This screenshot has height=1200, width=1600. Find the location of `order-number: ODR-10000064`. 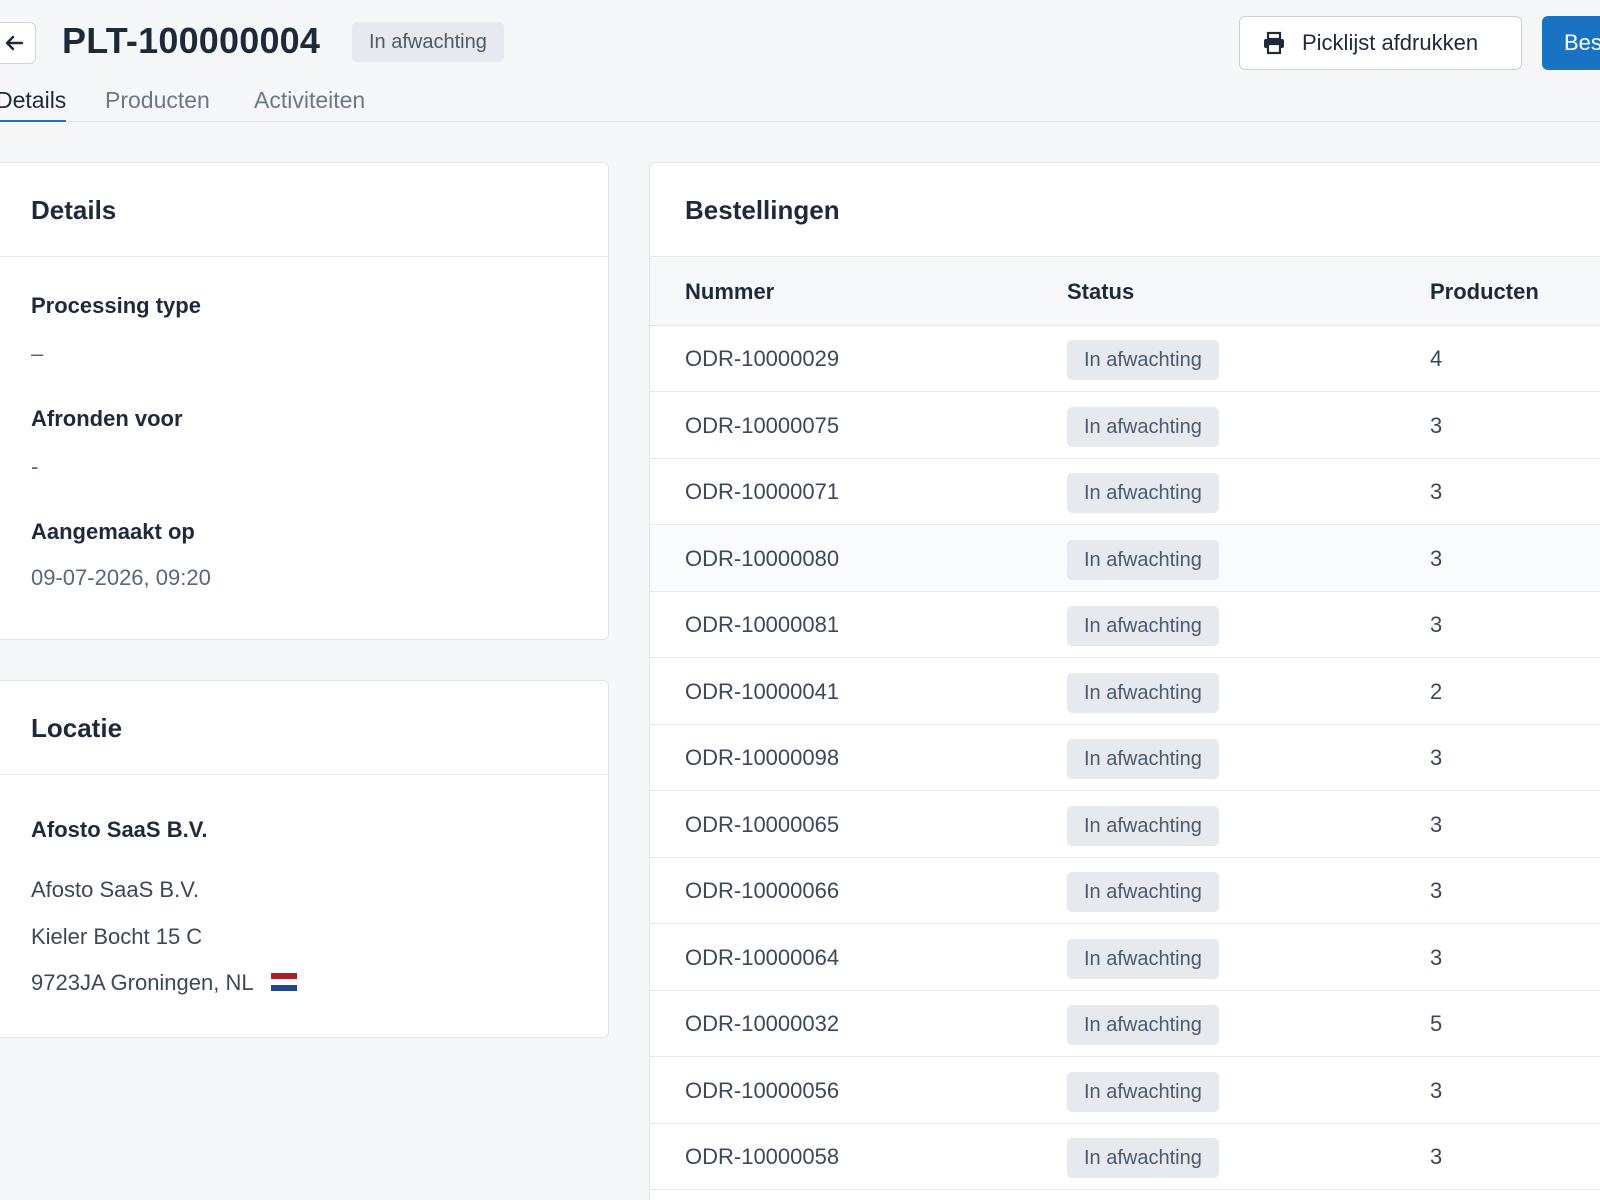

order-number: ODR-10000064 is located at coordinates (762, 958).